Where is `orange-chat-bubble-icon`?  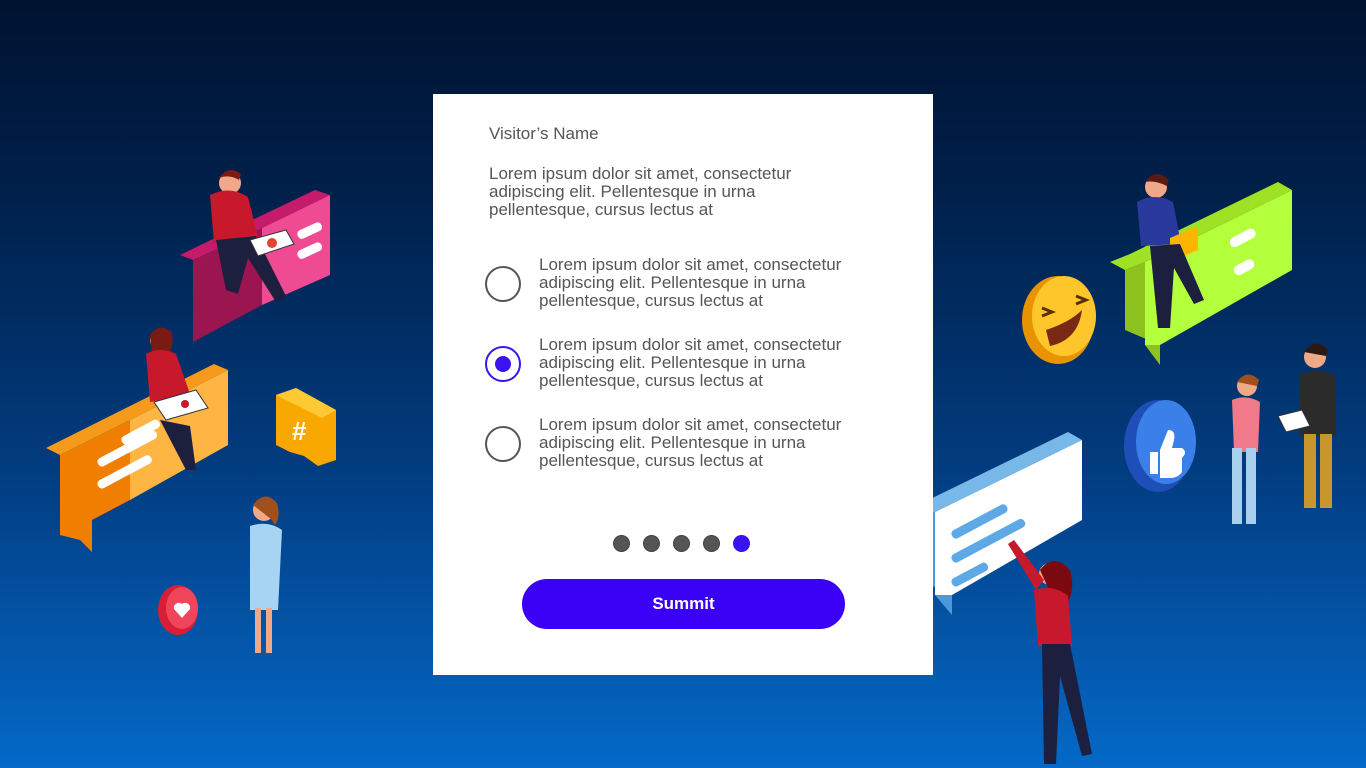 orange-chat-bubble-icon is located at coordinates (137, 458).